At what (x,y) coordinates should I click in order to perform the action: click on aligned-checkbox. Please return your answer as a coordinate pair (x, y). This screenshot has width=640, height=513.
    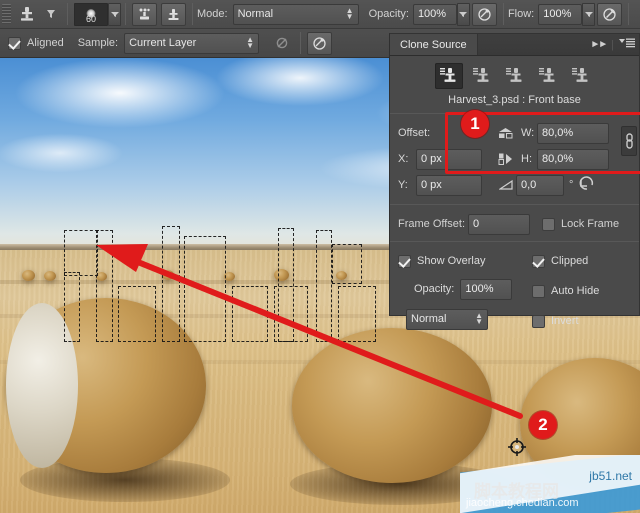
    Looking at the image, I should click on (14, 43).